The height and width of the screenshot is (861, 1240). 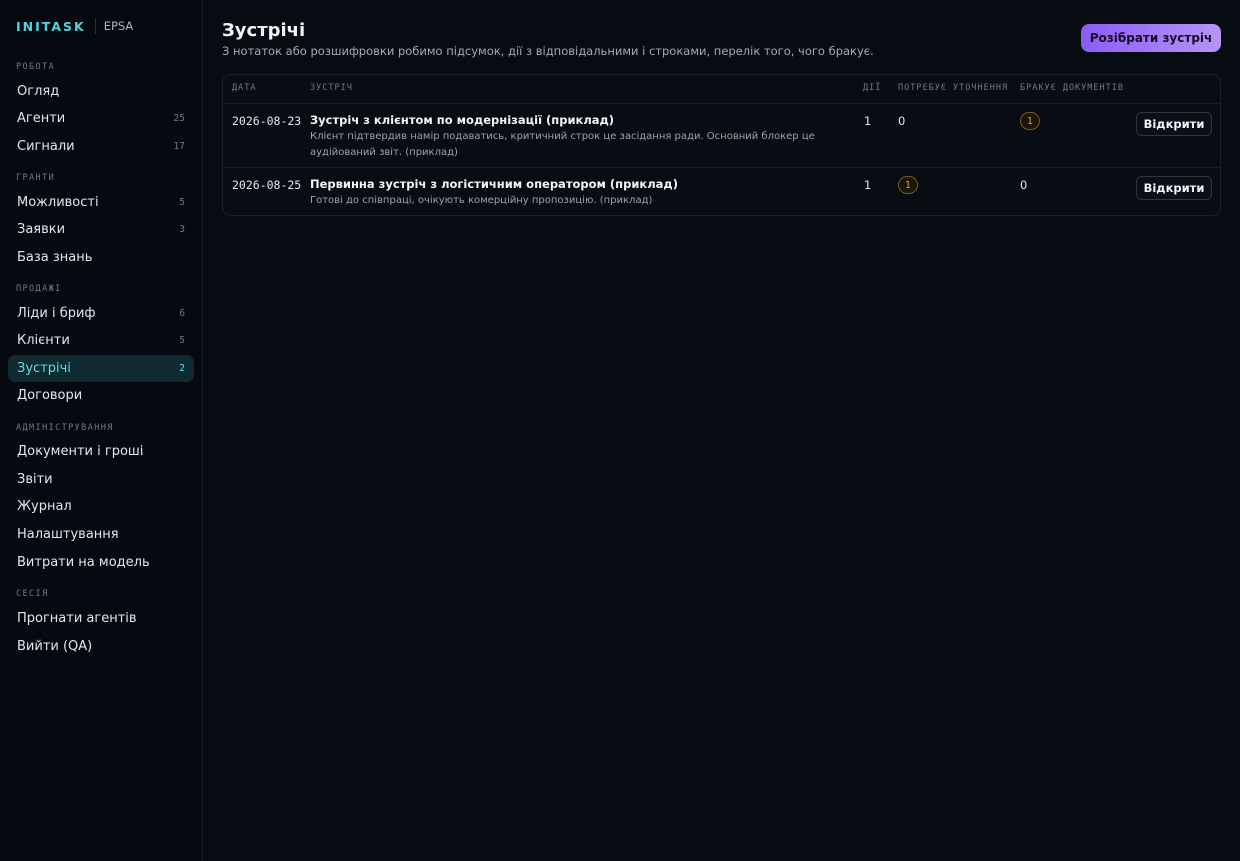 I want to click on sidebar-item-label: Звіти, so click(x=35, y=479).